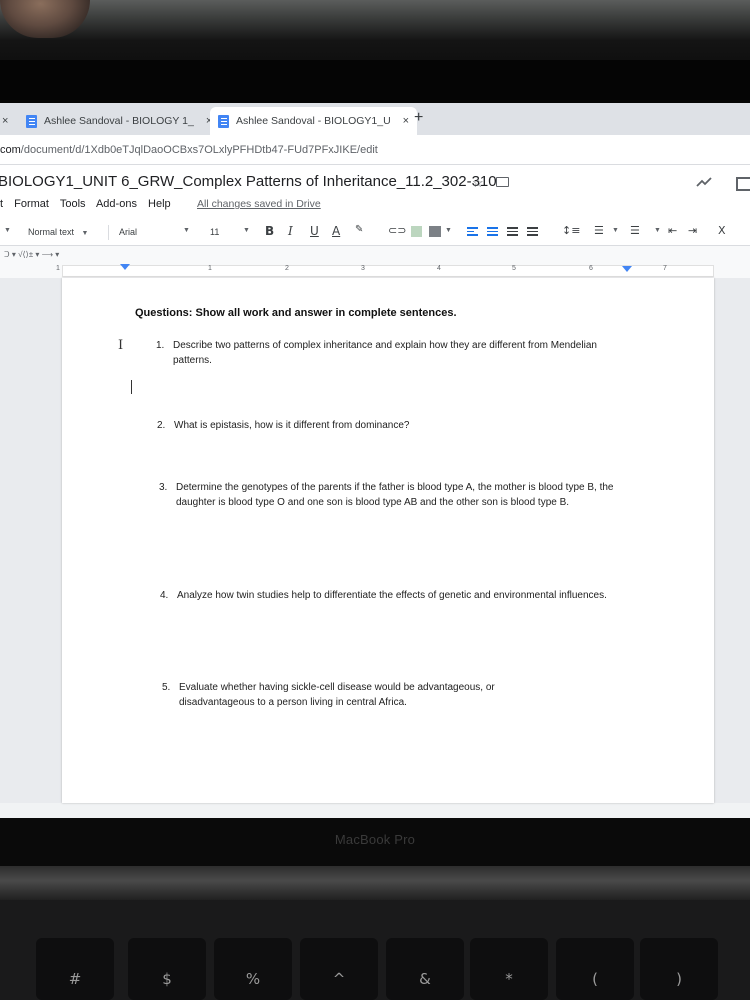 Image resolution: width=750 pixels, height=1000 pixels. What do you see at coordinates (163, 487) in the screenshot?
I see `question-number: 3.` at bounding box center [163, 487].